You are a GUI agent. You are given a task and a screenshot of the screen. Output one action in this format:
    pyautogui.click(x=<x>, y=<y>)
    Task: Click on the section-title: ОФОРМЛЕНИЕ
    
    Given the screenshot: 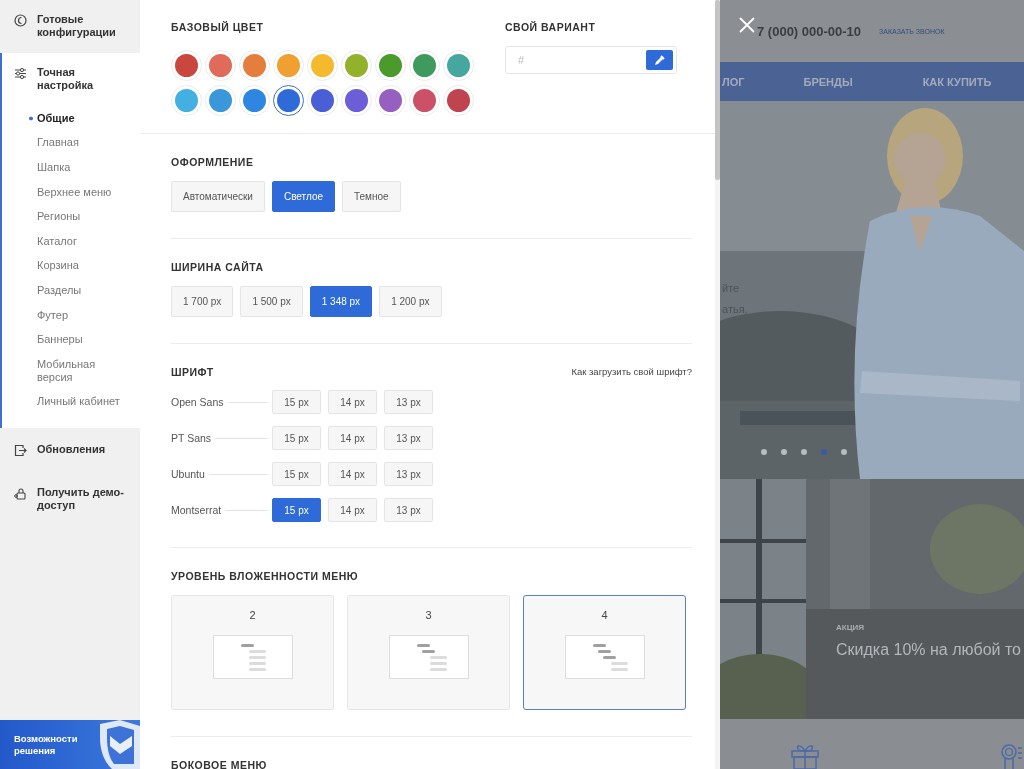 What is the action you would take?
    pyautogui.click(x=213, y=162)
    